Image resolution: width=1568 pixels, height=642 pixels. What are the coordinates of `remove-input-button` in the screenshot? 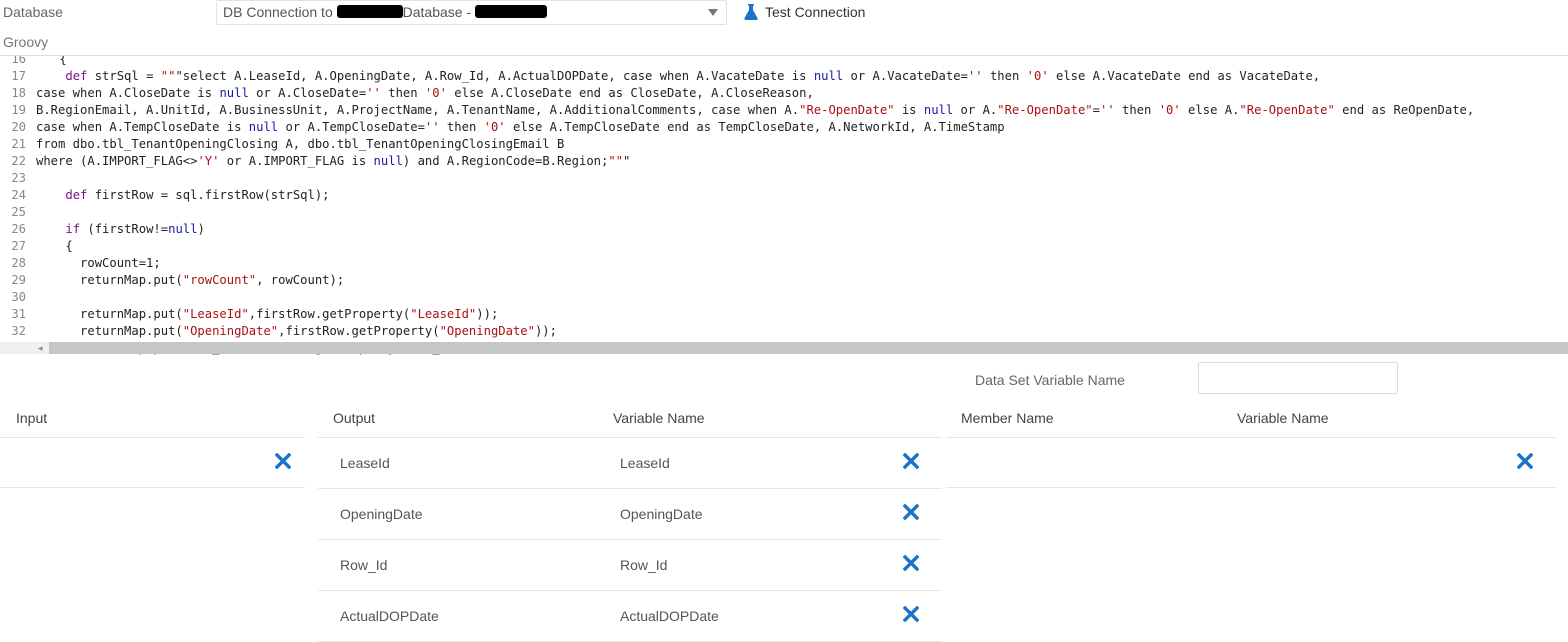 It's located at (283, 461).